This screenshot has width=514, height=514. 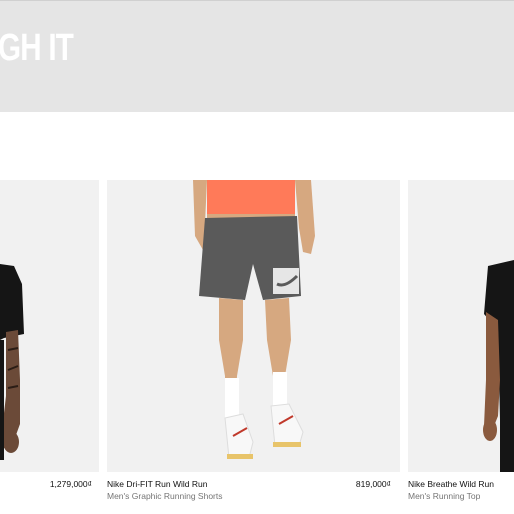 What do you see at coordinates (157, 484) in the screenshot?
I see `product-title: Nike Dri-FIT Run Wild Run` at bounding box center [157, 484].